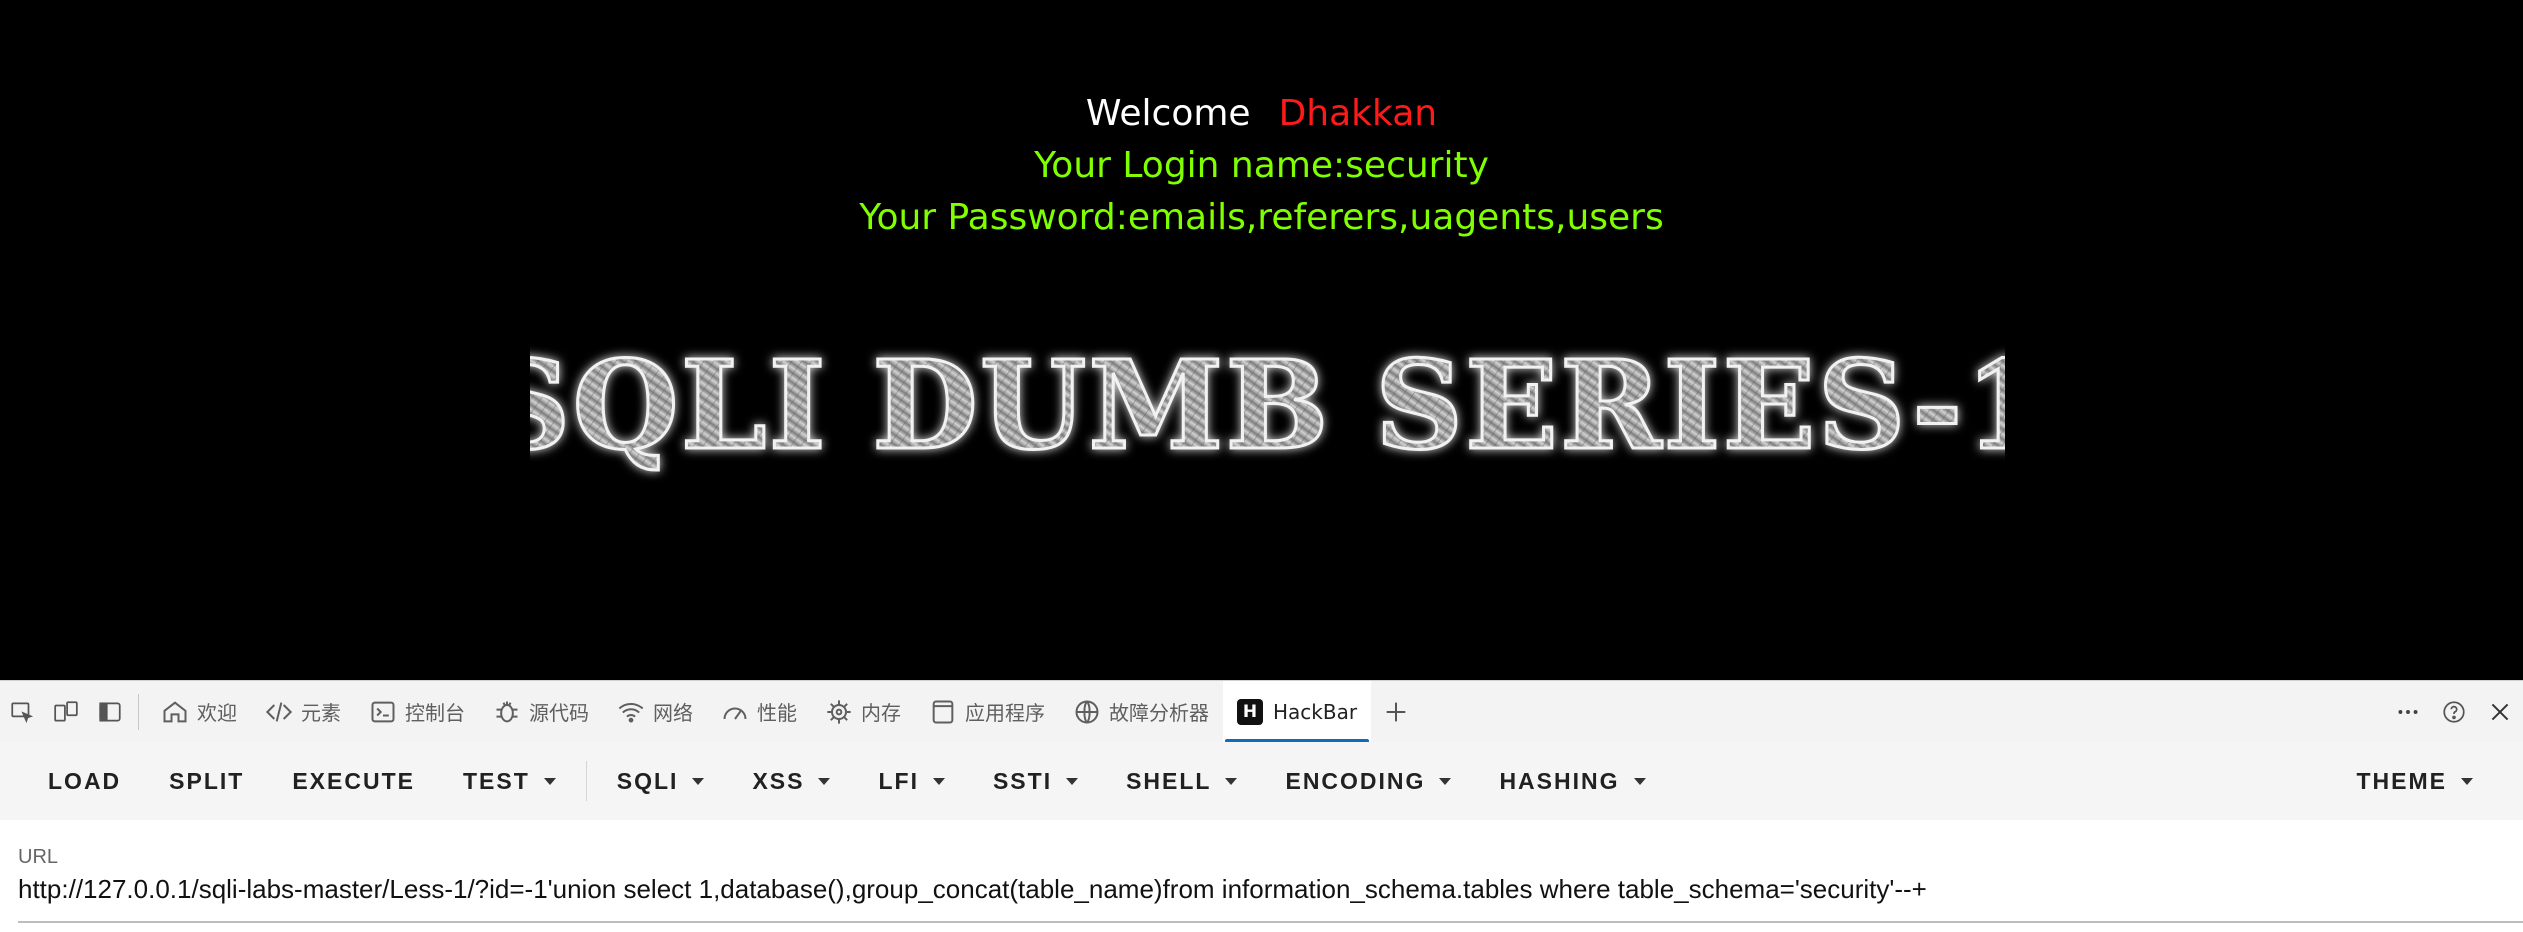 The height and width of the screenshot is (932, 2523). Describe the element at coordinates (898, 780) in the screenshot. I see `lfi-menu-label: LFI` at that location.